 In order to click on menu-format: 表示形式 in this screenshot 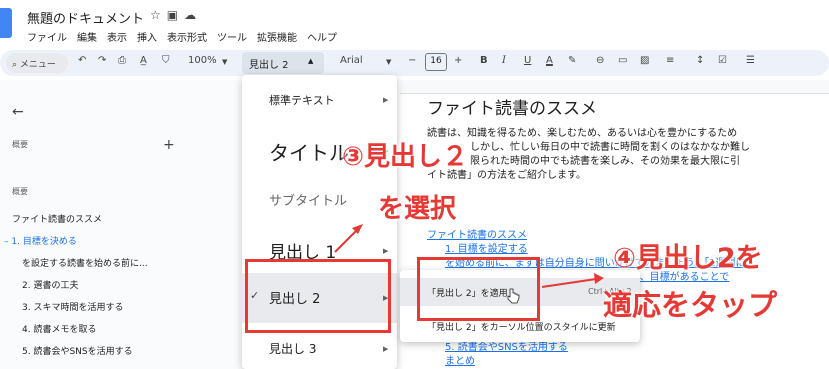, I will do `click(187, 36)`.